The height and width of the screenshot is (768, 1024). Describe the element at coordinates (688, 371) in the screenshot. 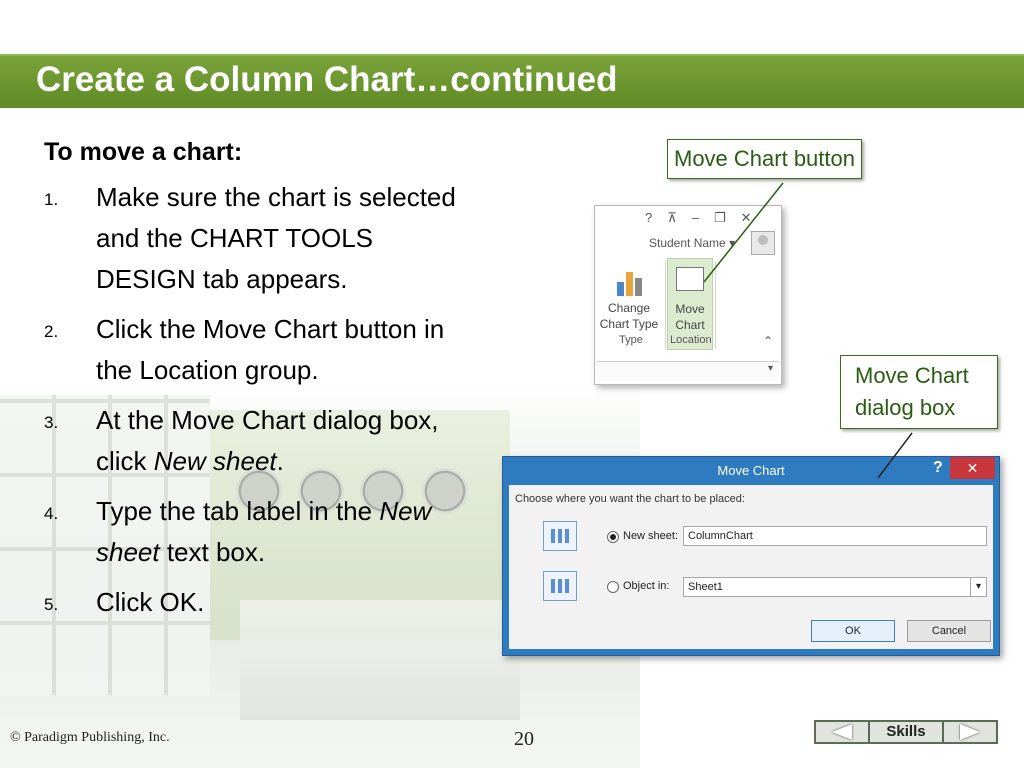

I see `formula-bar: ▾` at that location.